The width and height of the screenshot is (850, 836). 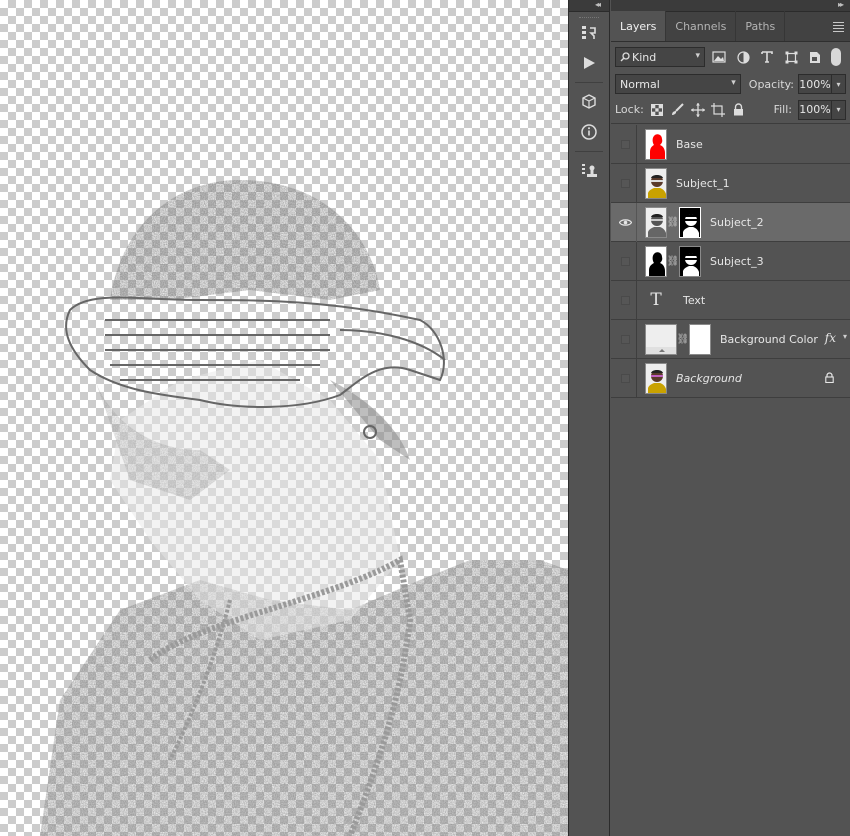 I want to click on expand-icon: ▸▸, so click(x=841, y=4).